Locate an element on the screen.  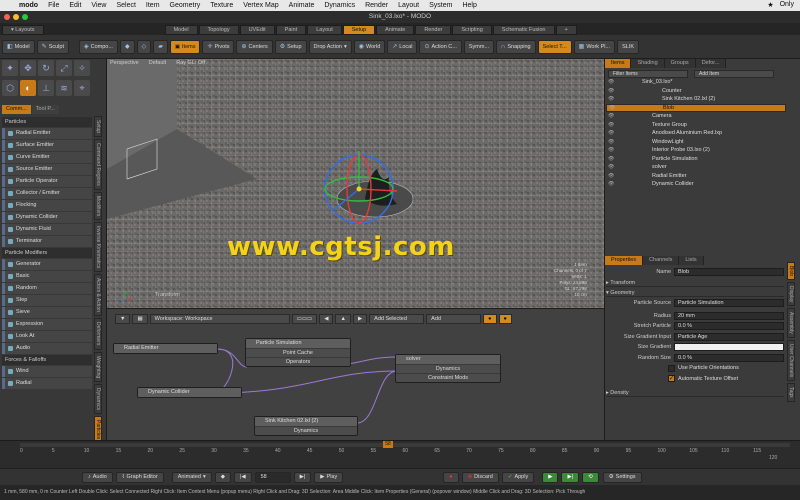
item-list-row: 👁 Blob is located at coordinates (696, 107).